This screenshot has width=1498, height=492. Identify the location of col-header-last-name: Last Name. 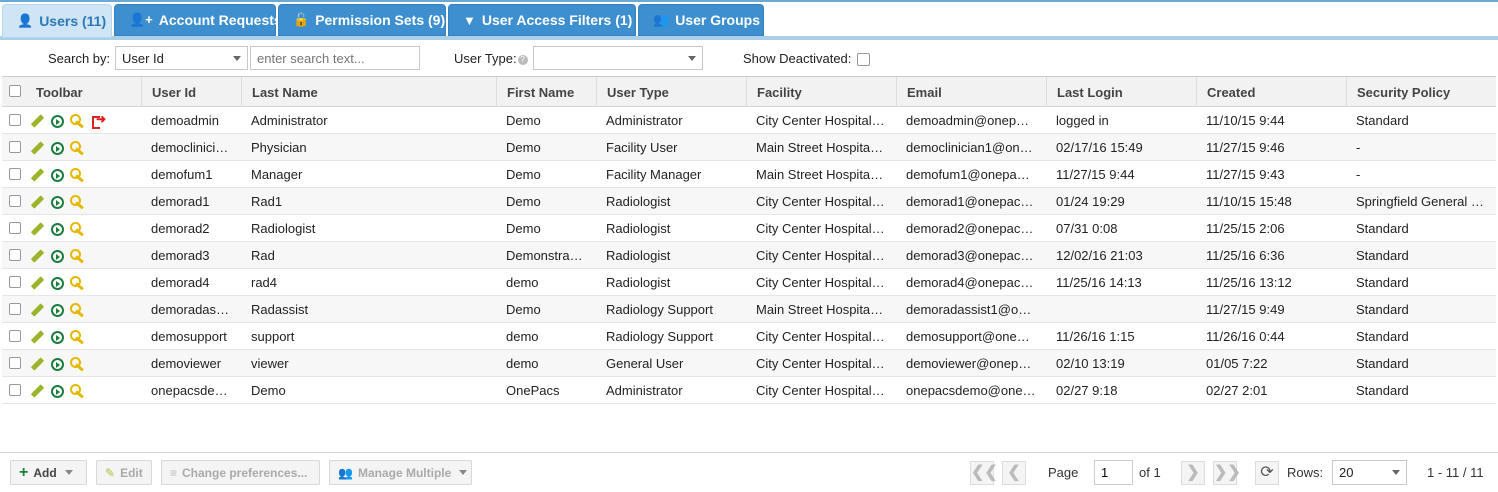
(368, 92).